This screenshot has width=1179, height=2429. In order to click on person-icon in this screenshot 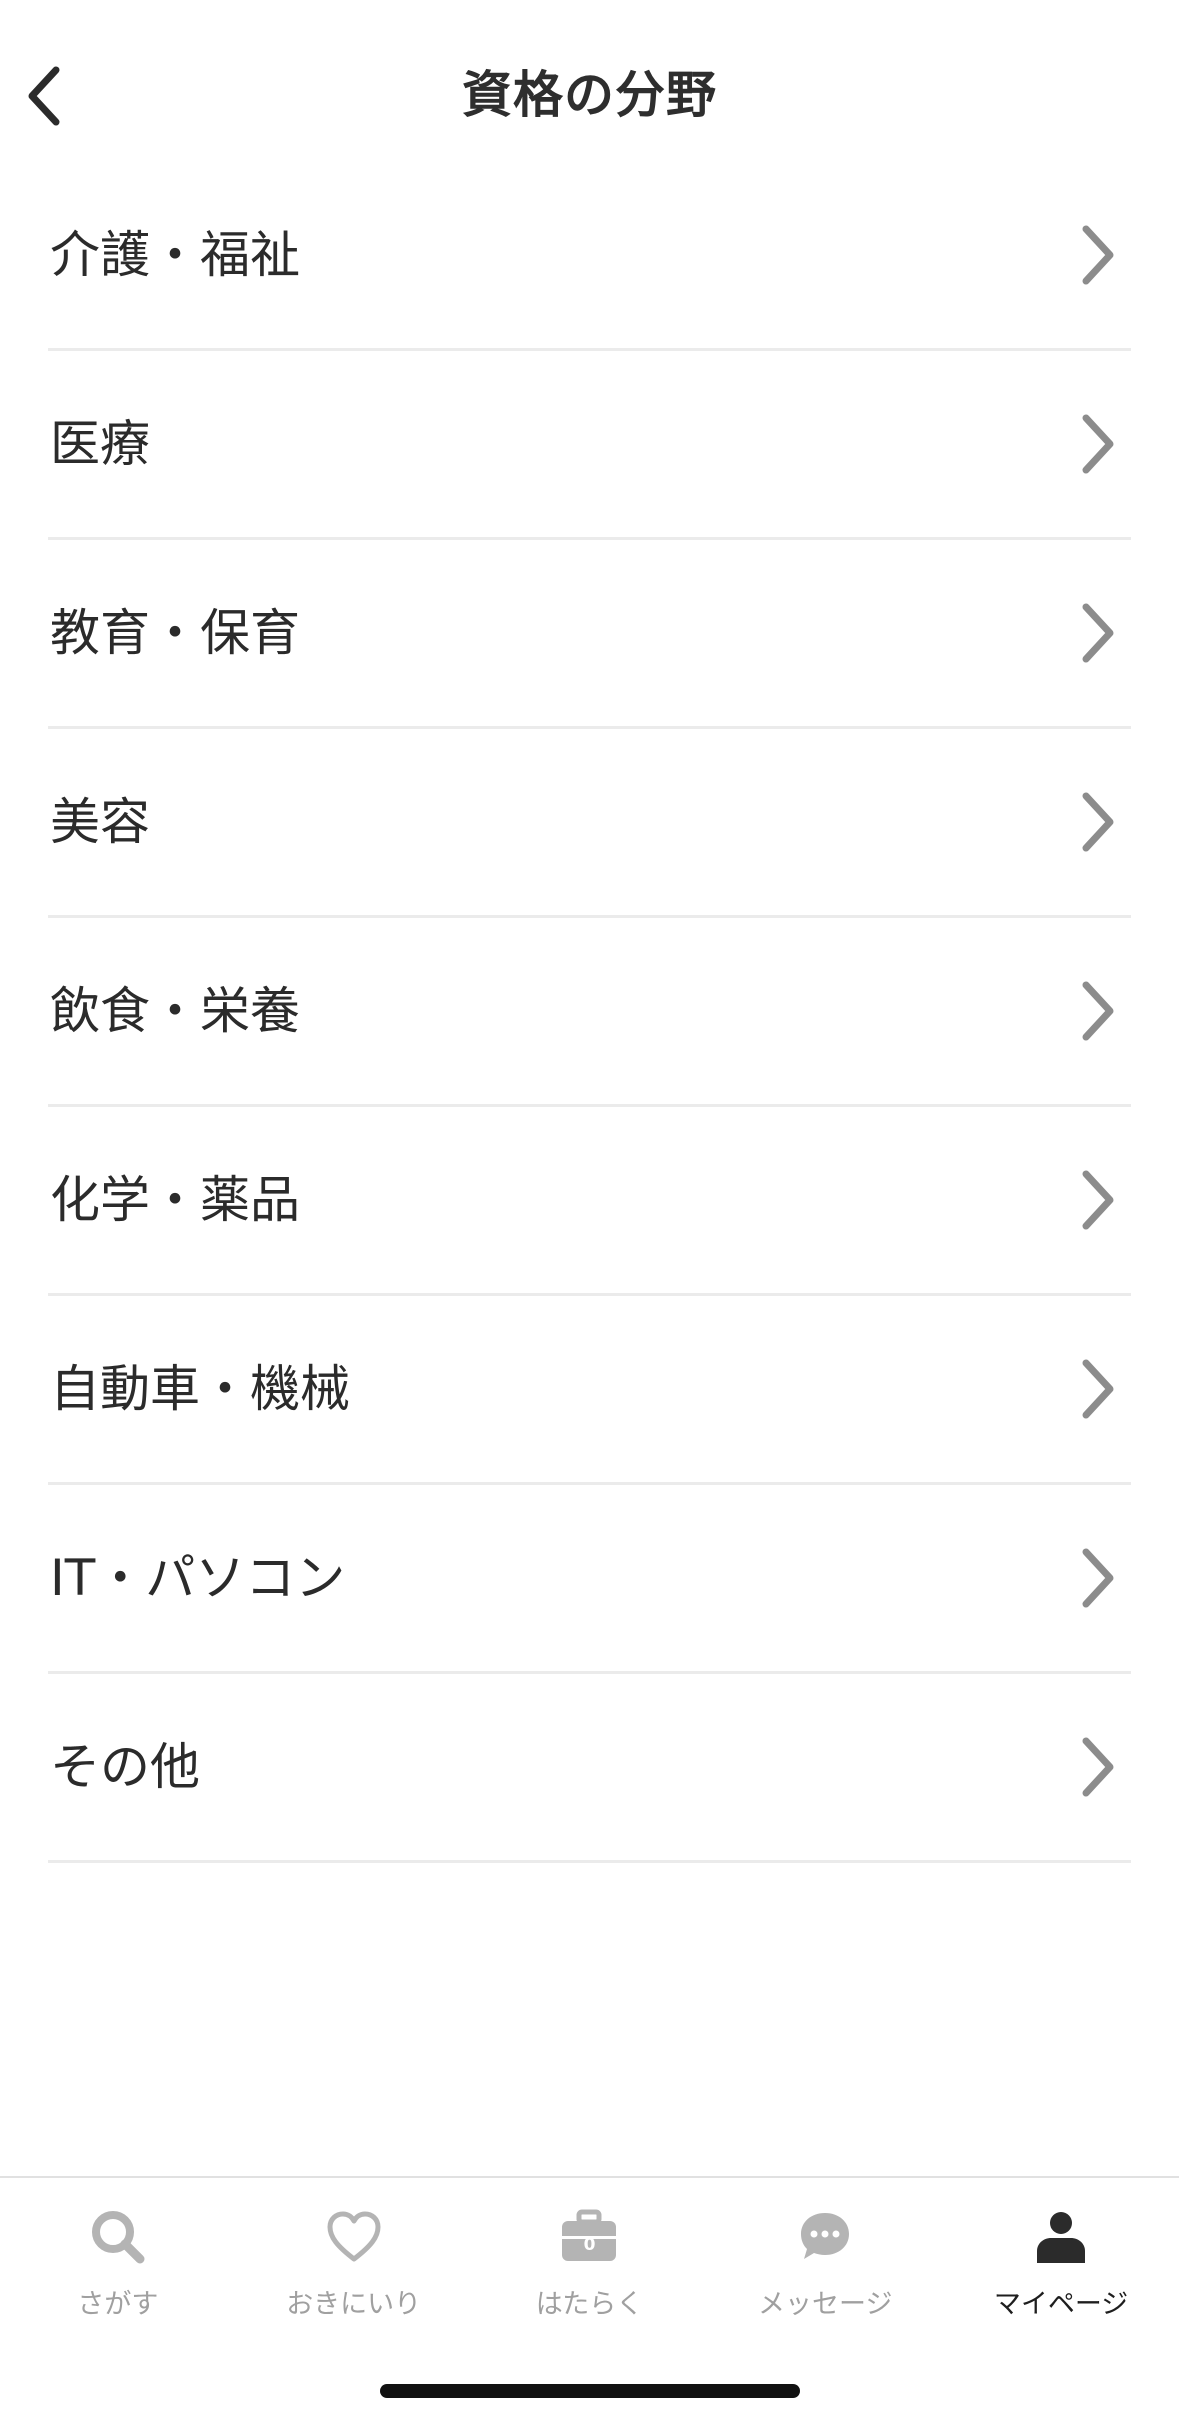, I will do `click(1061, 2237)`.